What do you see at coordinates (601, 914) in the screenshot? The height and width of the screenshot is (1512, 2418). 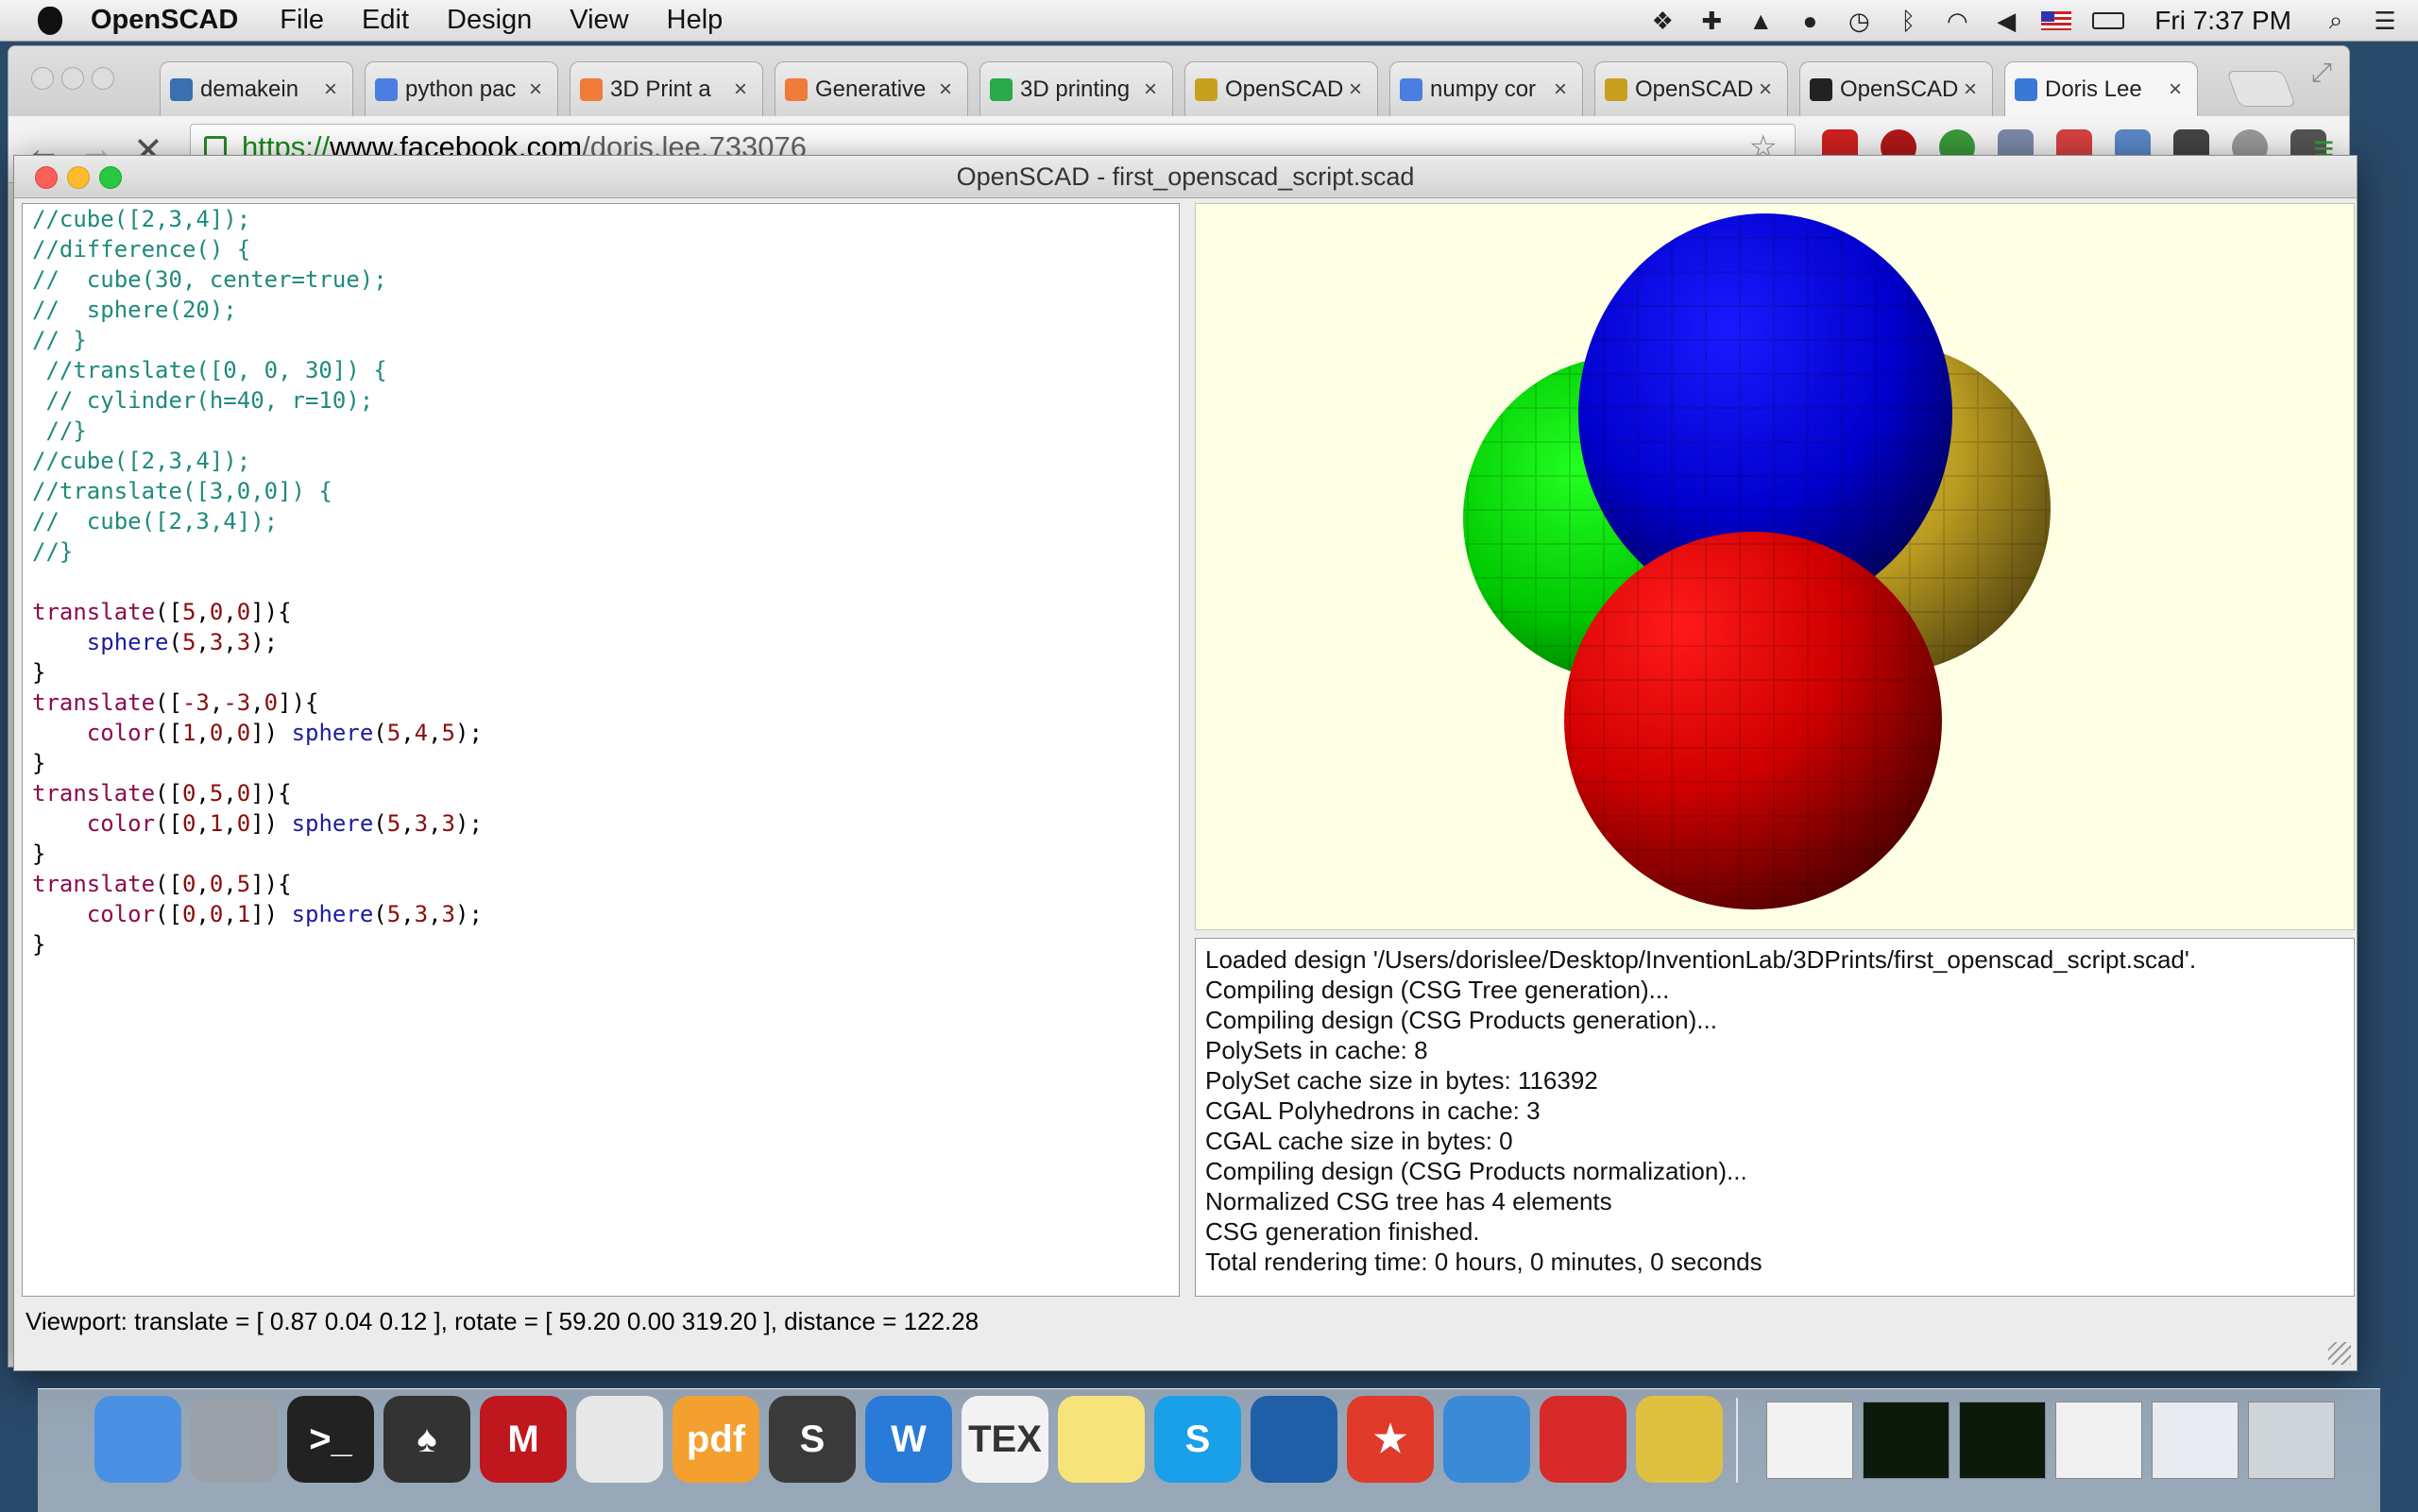 I see `code-line: color([0,0,1]) sphere(5,3,3);` at bounding box center [601, 914].